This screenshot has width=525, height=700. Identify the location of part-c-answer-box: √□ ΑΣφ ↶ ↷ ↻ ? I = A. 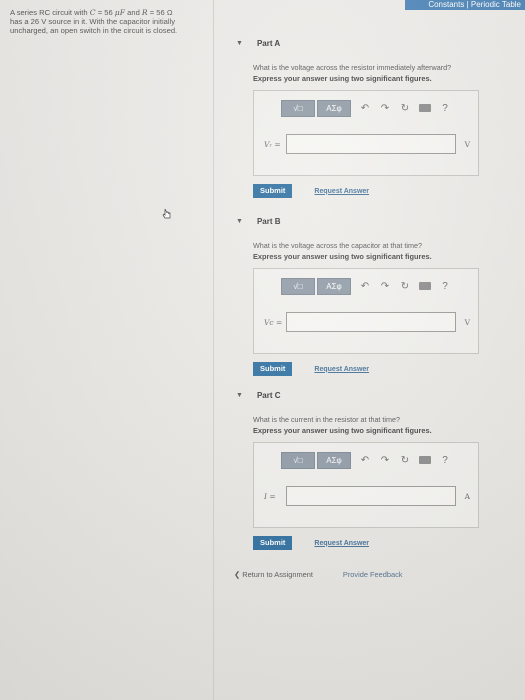
(366, 485).